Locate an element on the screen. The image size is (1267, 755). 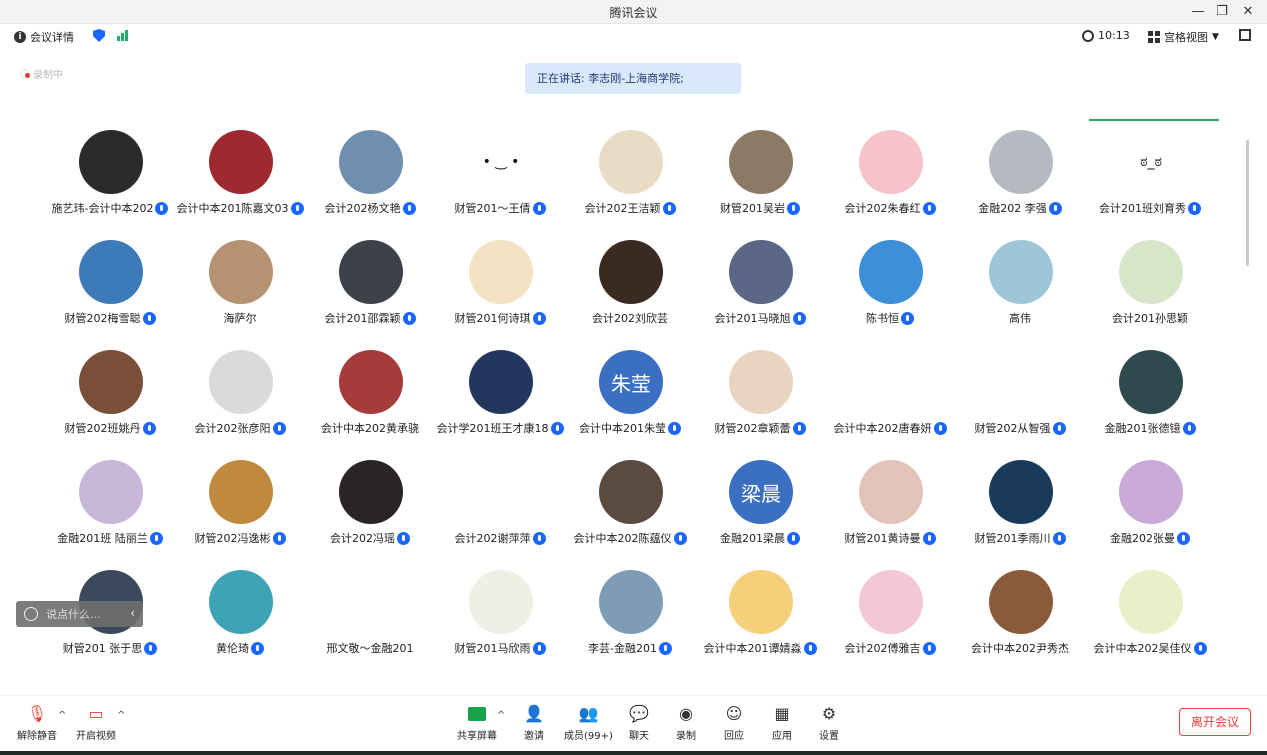
minimize-button: — is located at coordinates (1198, 12).